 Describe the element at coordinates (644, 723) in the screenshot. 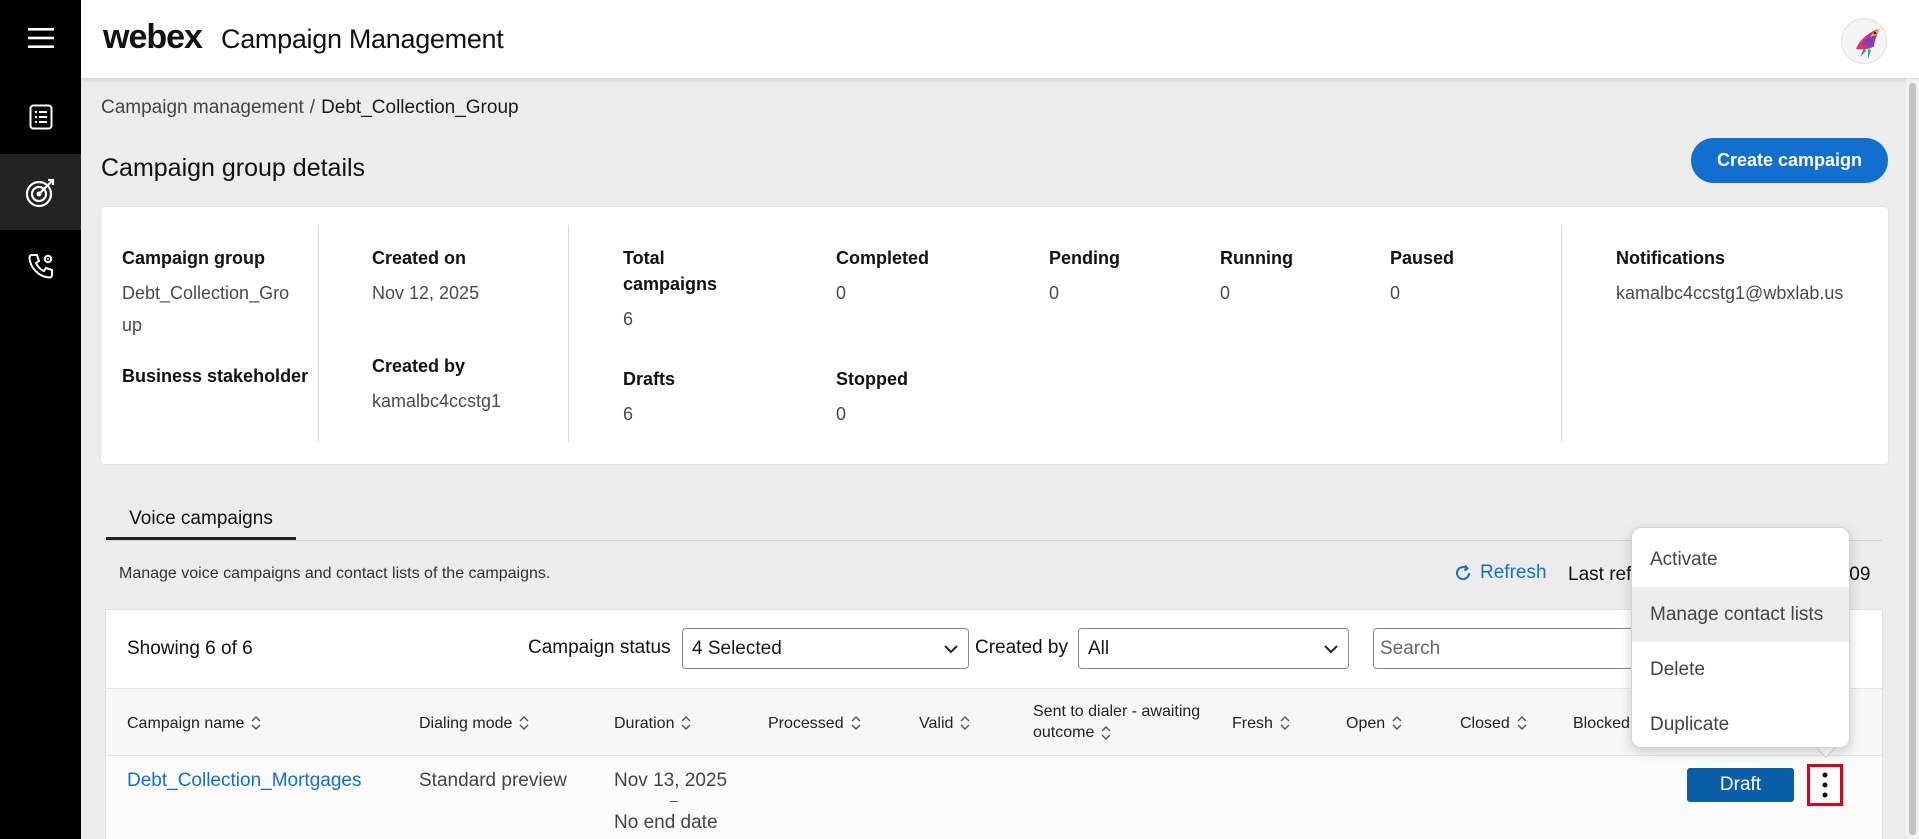

I see `column-header-label: Duration` at that location.